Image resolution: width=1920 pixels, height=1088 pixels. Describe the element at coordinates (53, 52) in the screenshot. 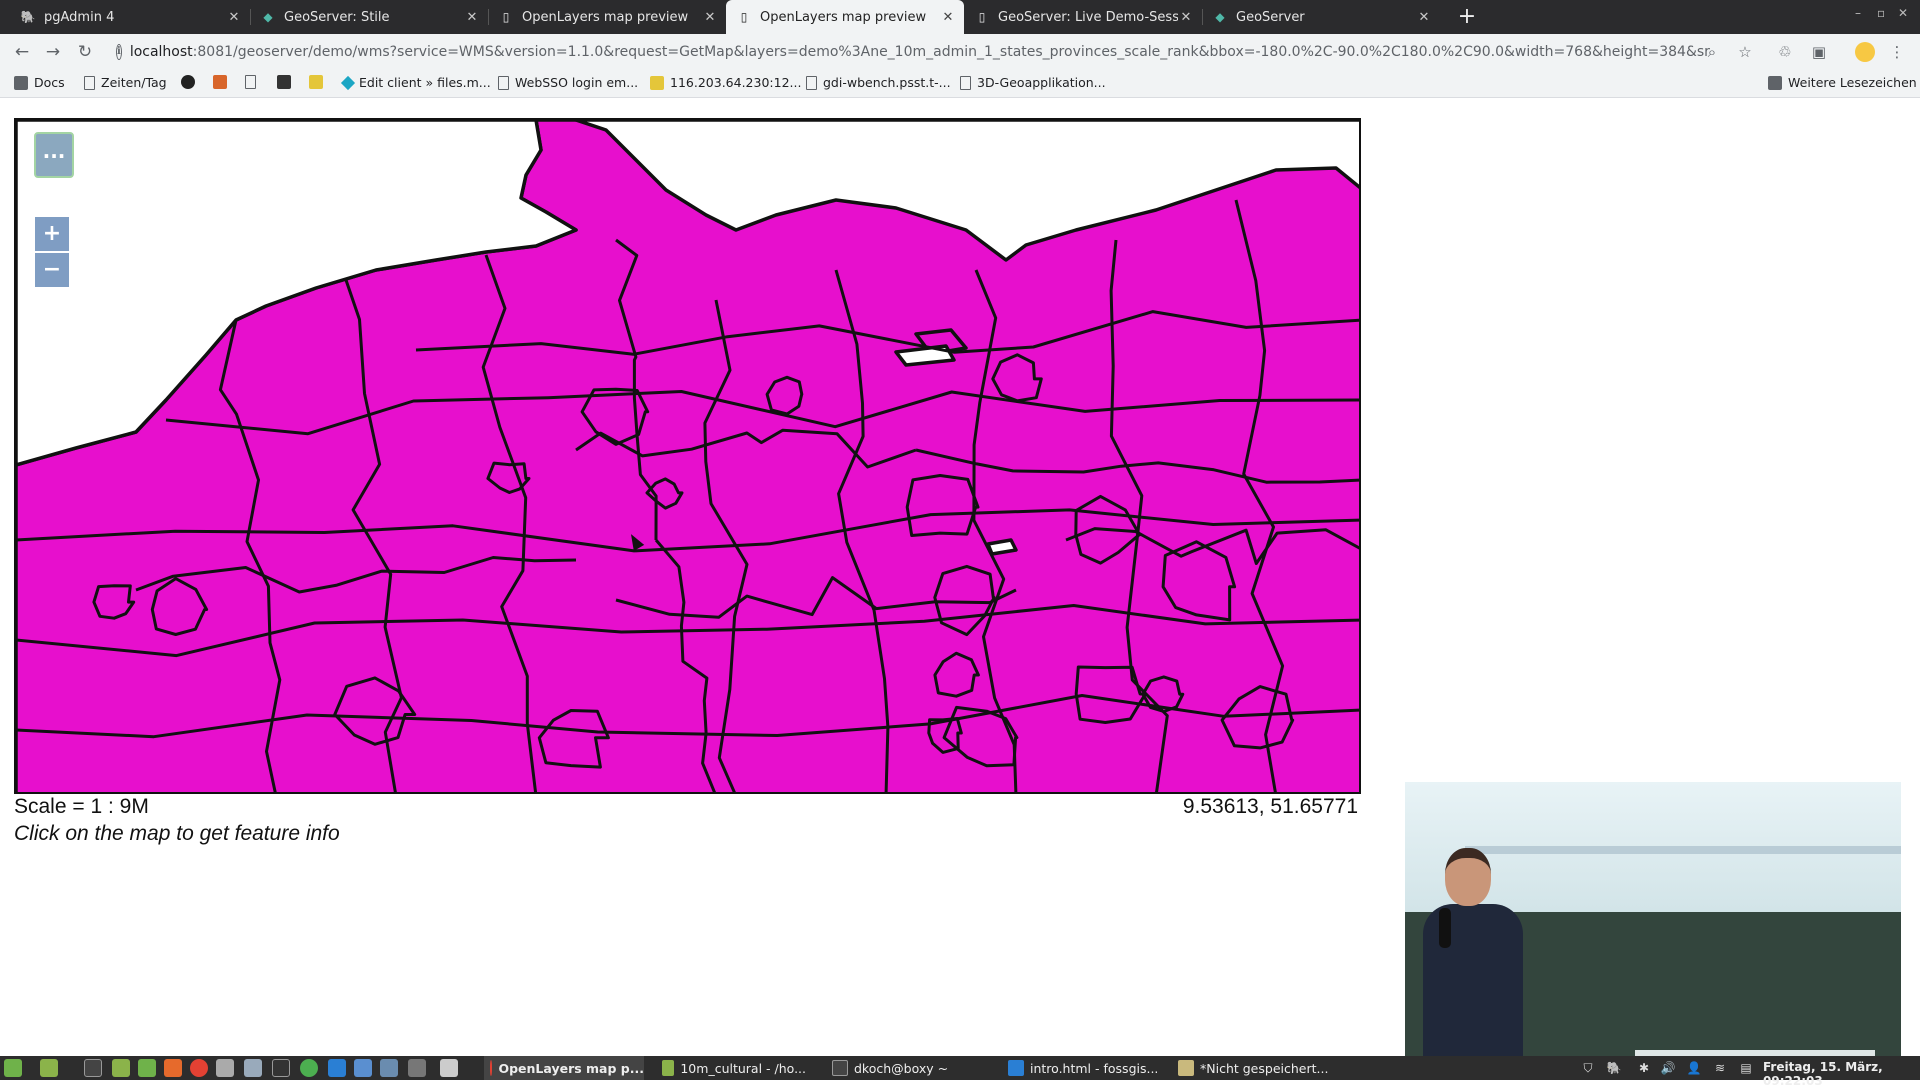

I see `forward-arrow-icon: →` at that location.